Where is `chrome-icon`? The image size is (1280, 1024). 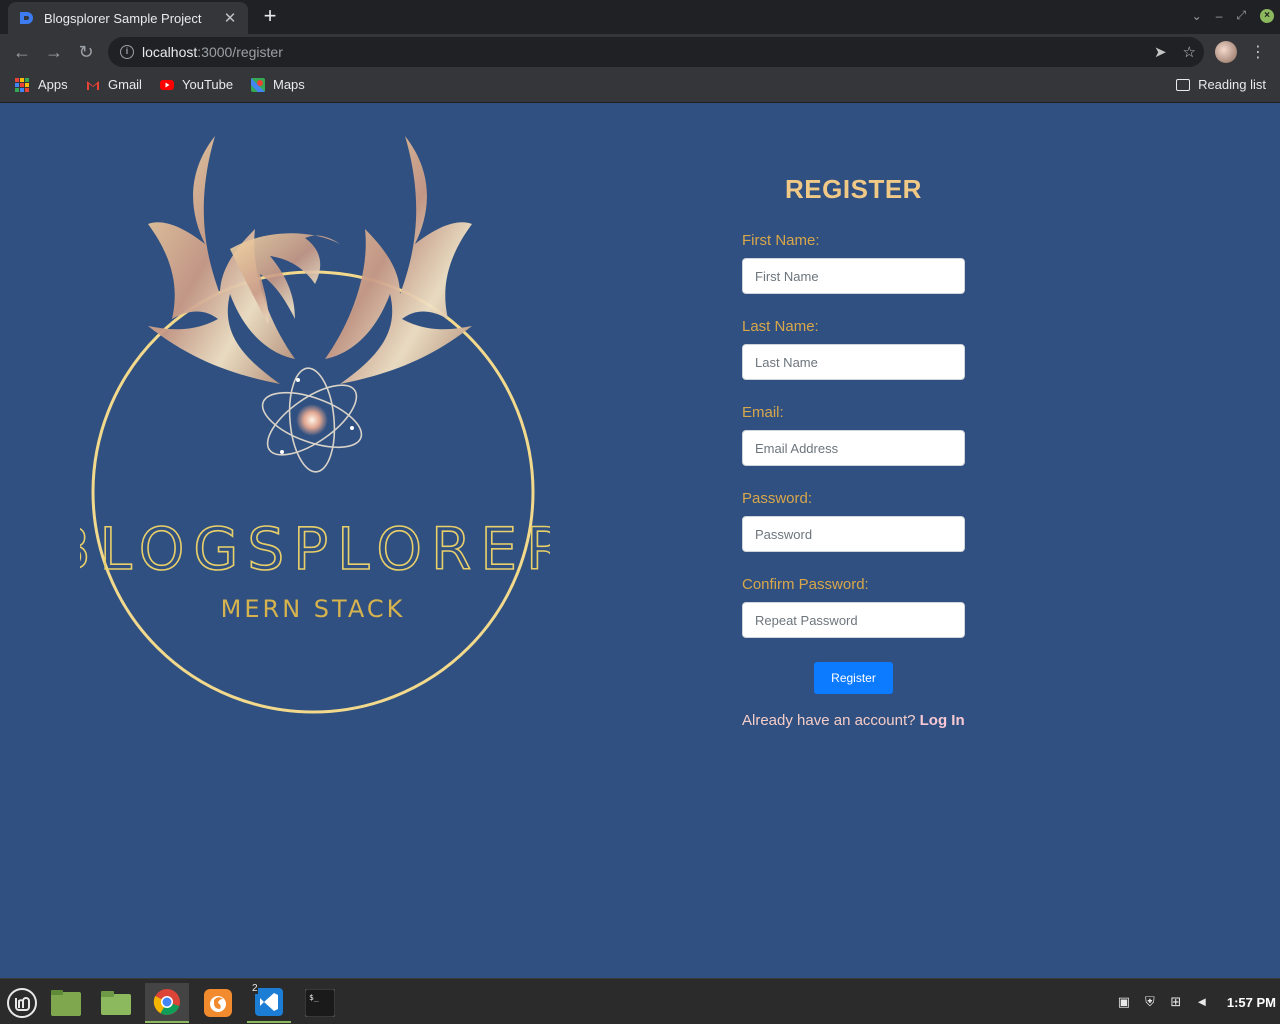
chrome-icon is located at coordinates (166, 1002).